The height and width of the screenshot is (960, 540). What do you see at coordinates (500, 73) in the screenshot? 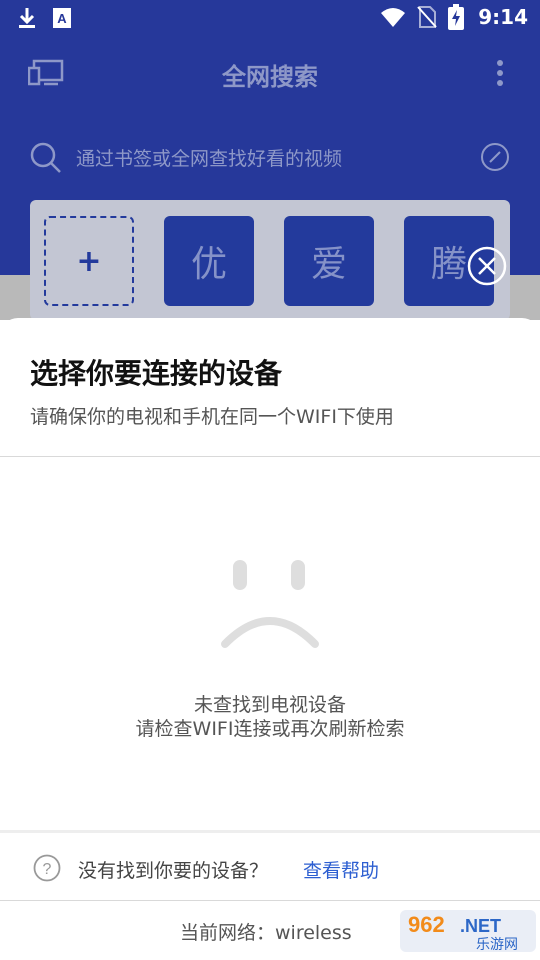
I see `more-icon` at bounding box center [500, 73].